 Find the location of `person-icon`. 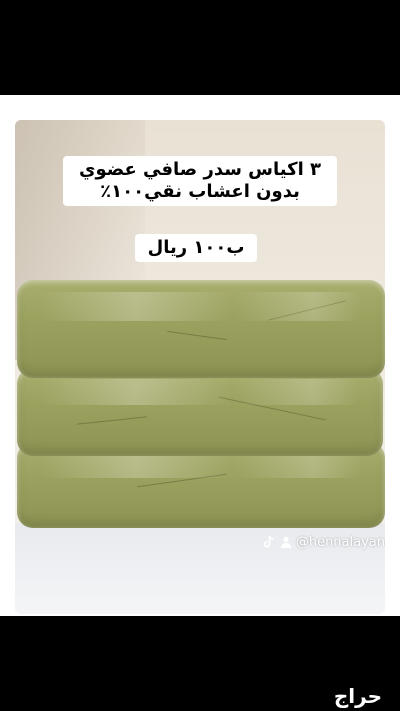

person-icon is located at coordinates (286, 542).